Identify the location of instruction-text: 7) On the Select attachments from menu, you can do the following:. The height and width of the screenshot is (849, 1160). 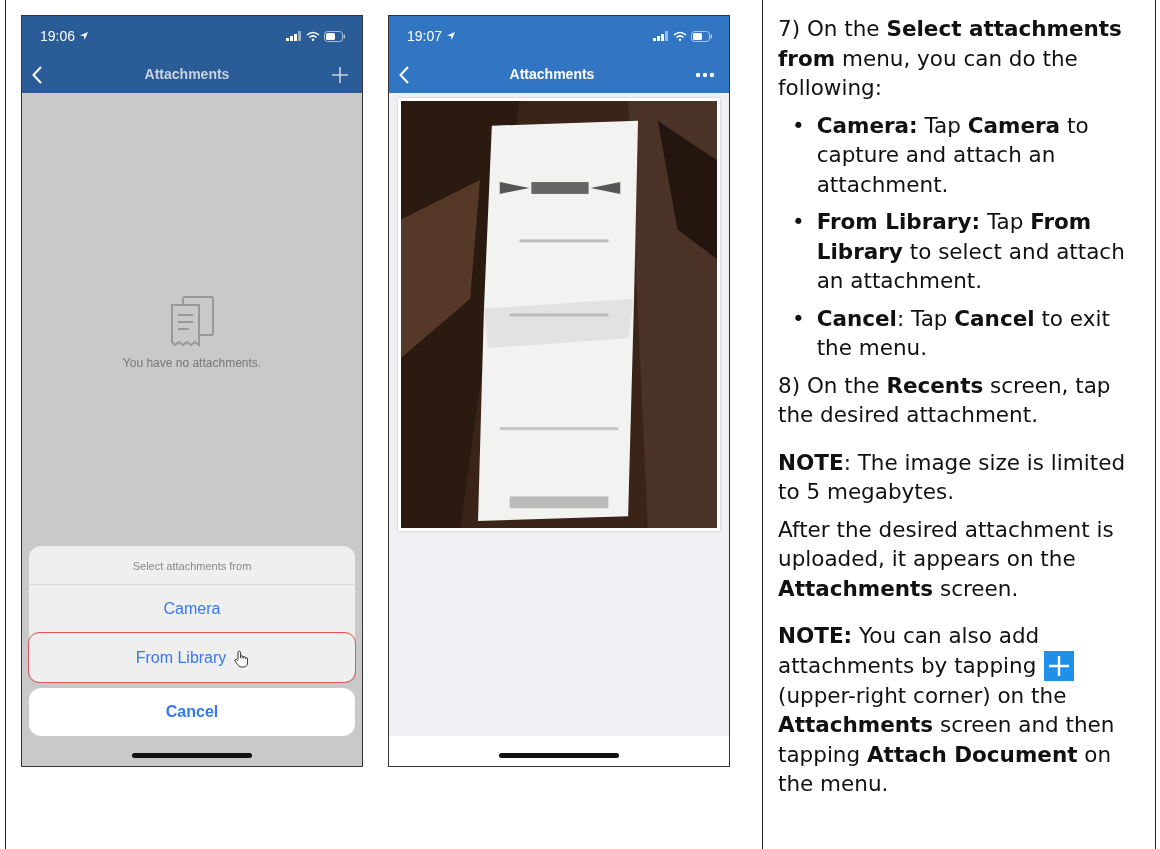
(950, 58).